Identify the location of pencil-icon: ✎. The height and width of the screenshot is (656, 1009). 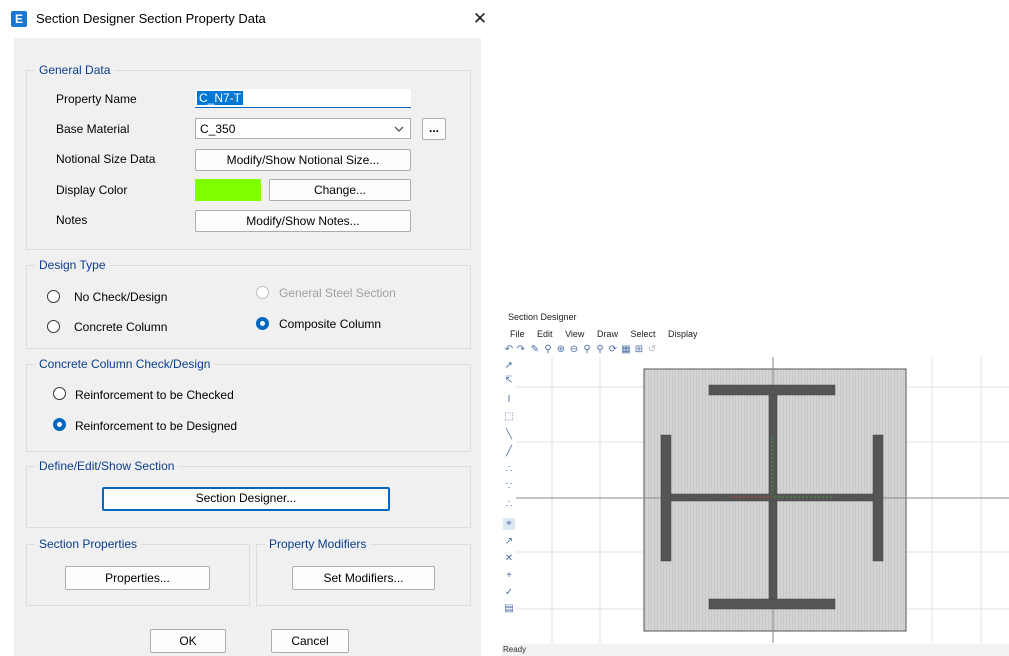
(535, 350).